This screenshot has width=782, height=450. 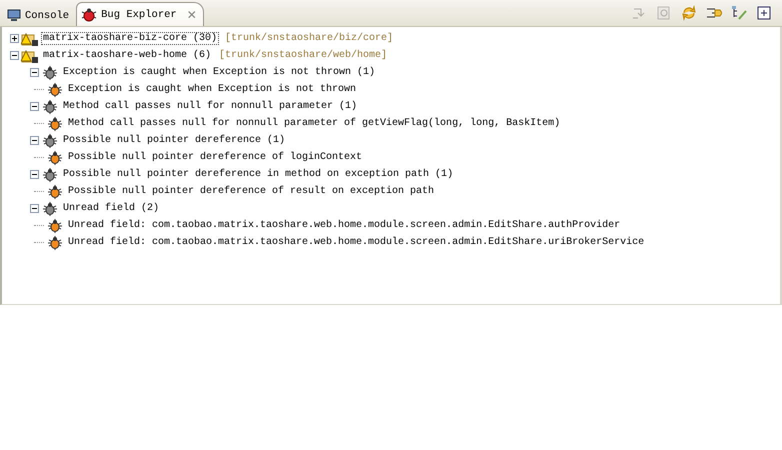 I want to click on project-path: [trunk/snstaoshare/web/home], so click(x=303, y=55).